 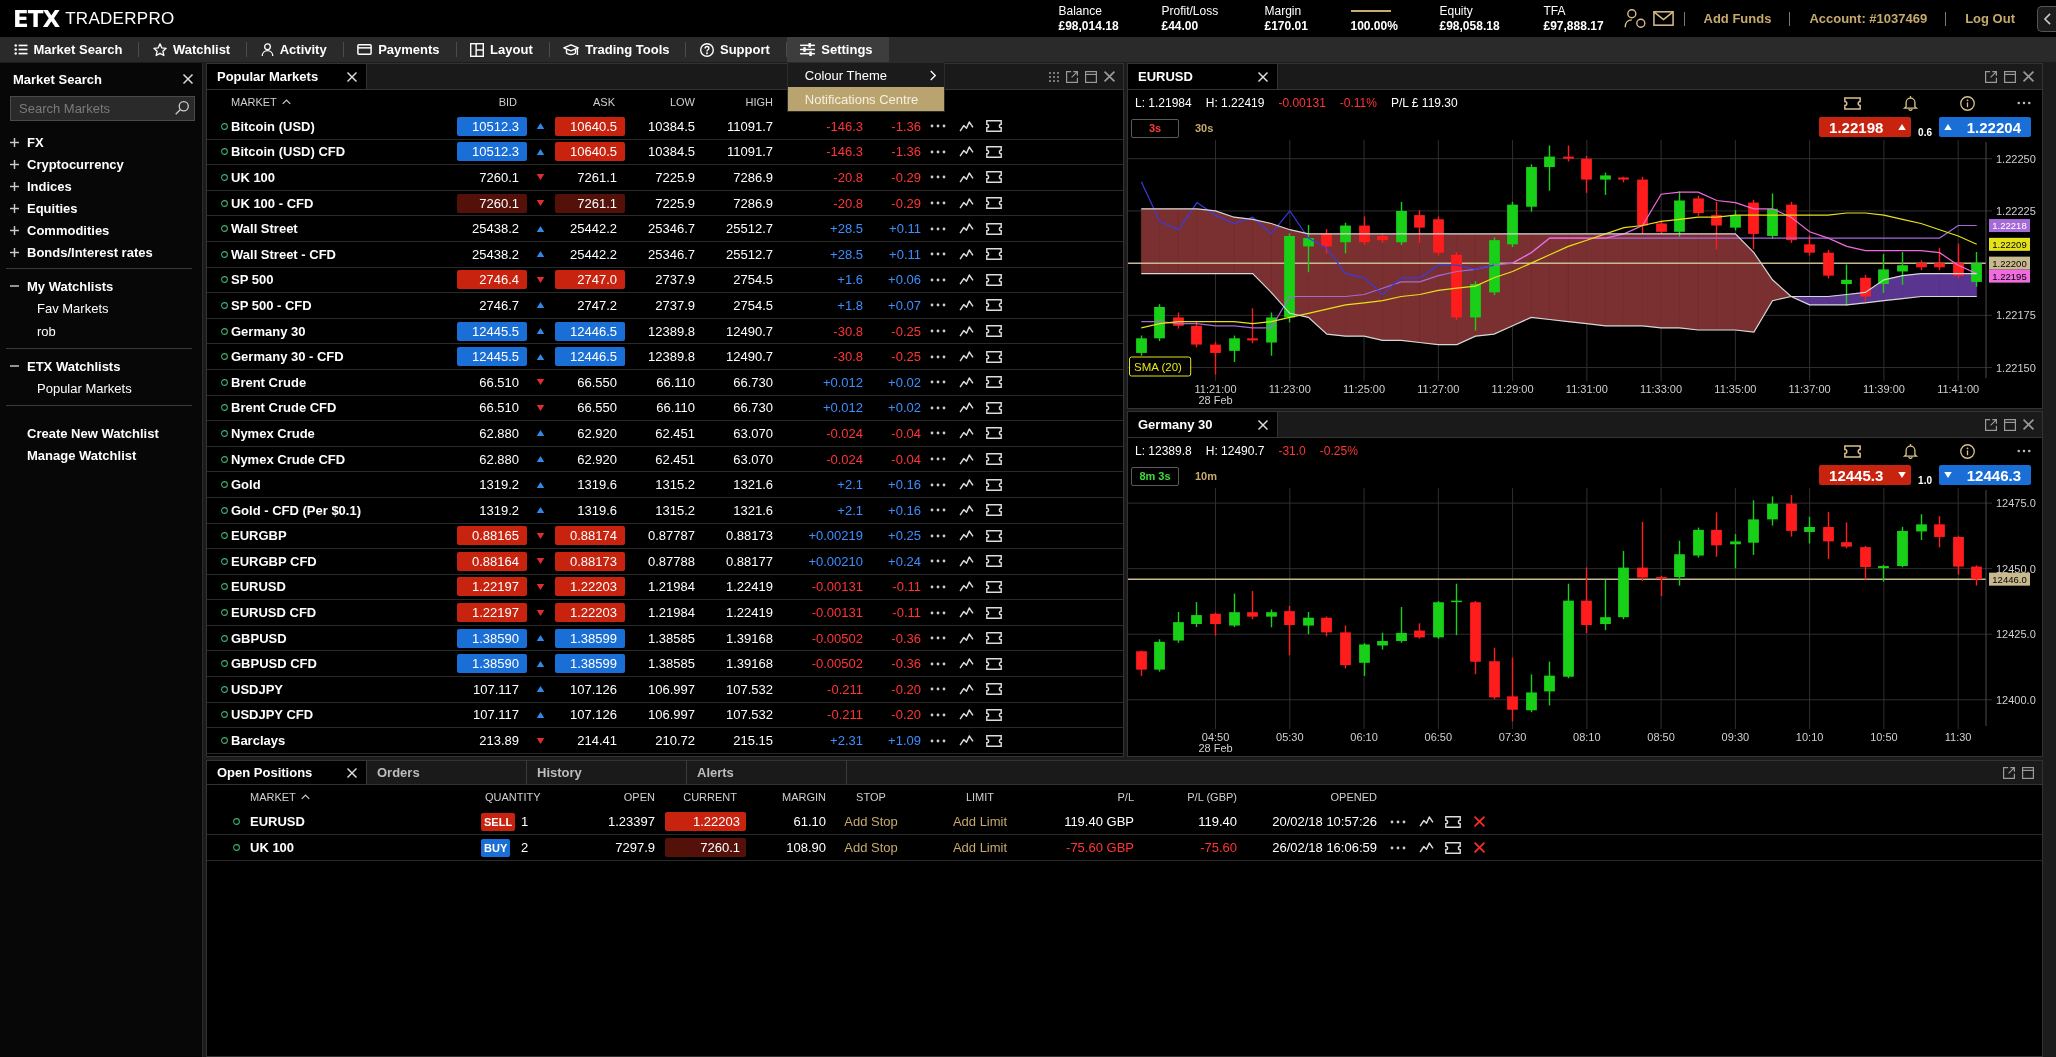 I want to click on bid-price: 0.88164, so click(x=492, y=561).